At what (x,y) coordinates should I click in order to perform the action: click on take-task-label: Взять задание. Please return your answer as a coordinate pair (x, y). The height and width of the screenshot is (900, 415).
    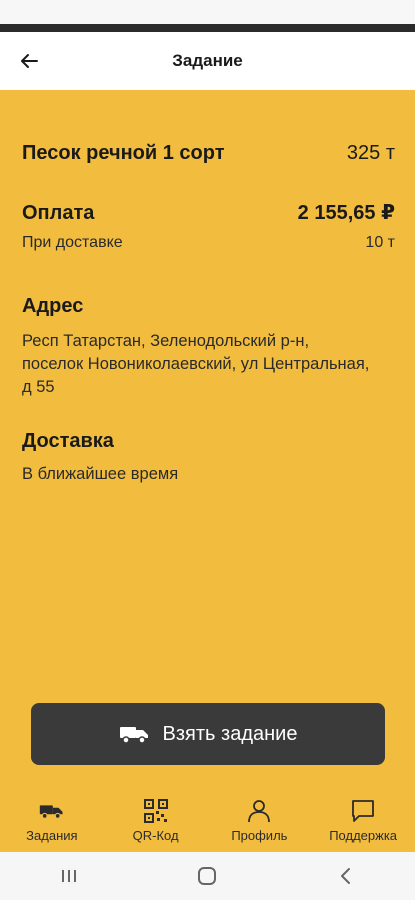
    Looking at the image, I should click on (230, 733).